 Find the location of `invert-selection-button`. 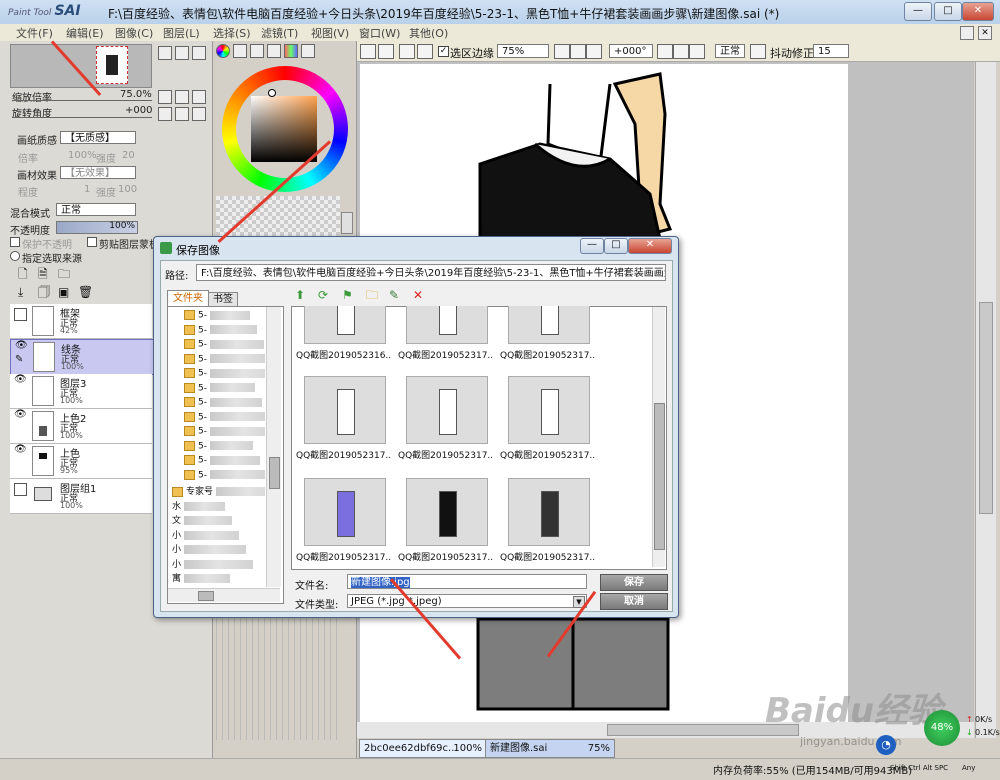

invert-selection-button is located at coordinates (425, 51).